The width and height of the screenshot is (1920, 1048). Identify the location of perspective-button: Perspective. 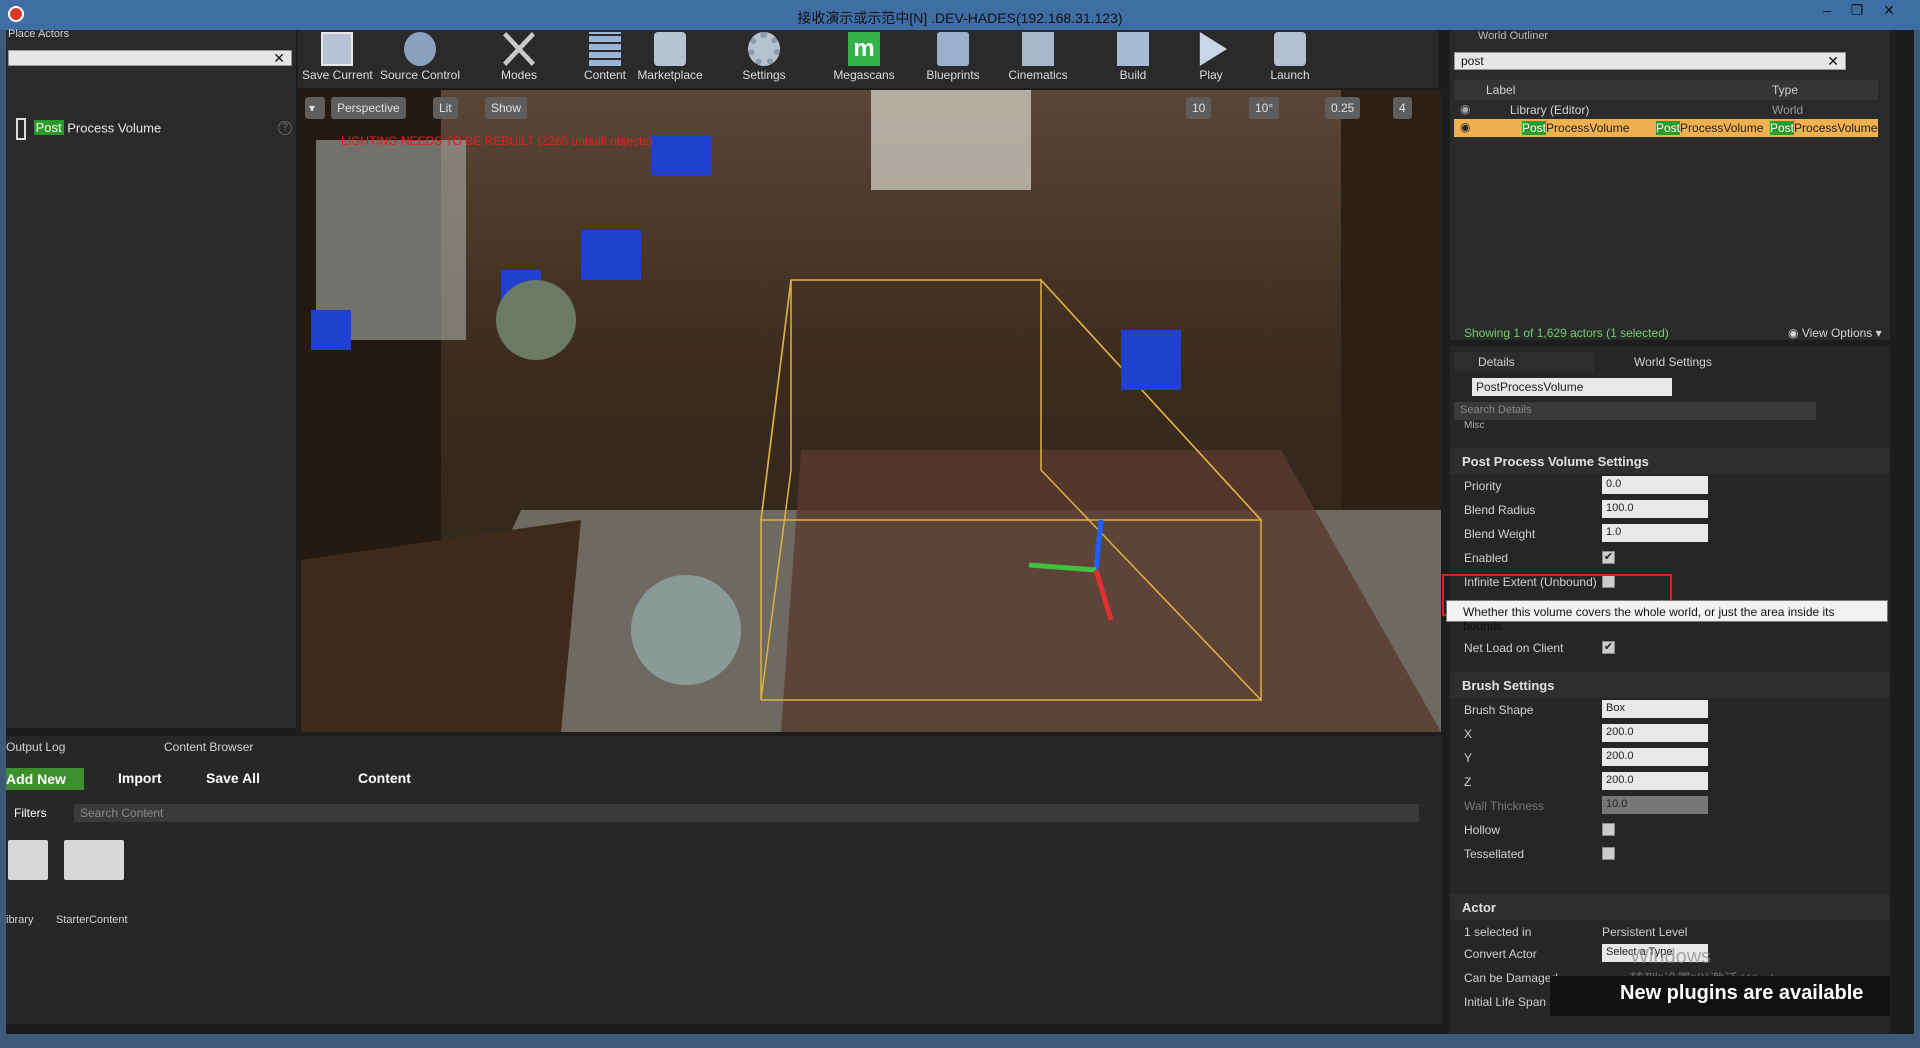
(368, 108).